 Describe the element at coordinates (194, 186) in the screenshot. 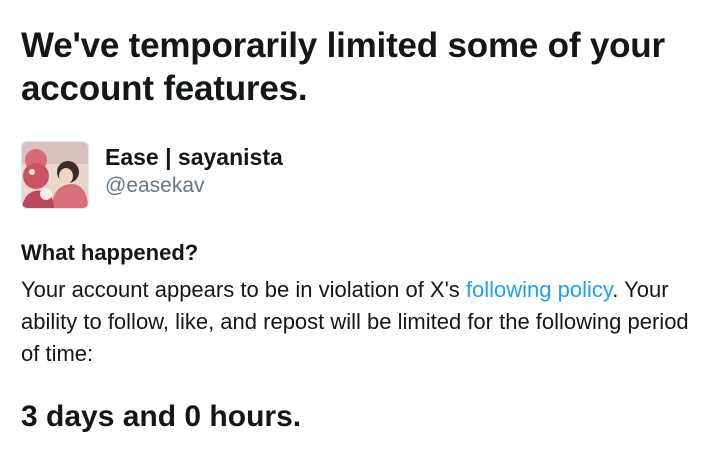

I see `user-handle: @easekav` at that location.